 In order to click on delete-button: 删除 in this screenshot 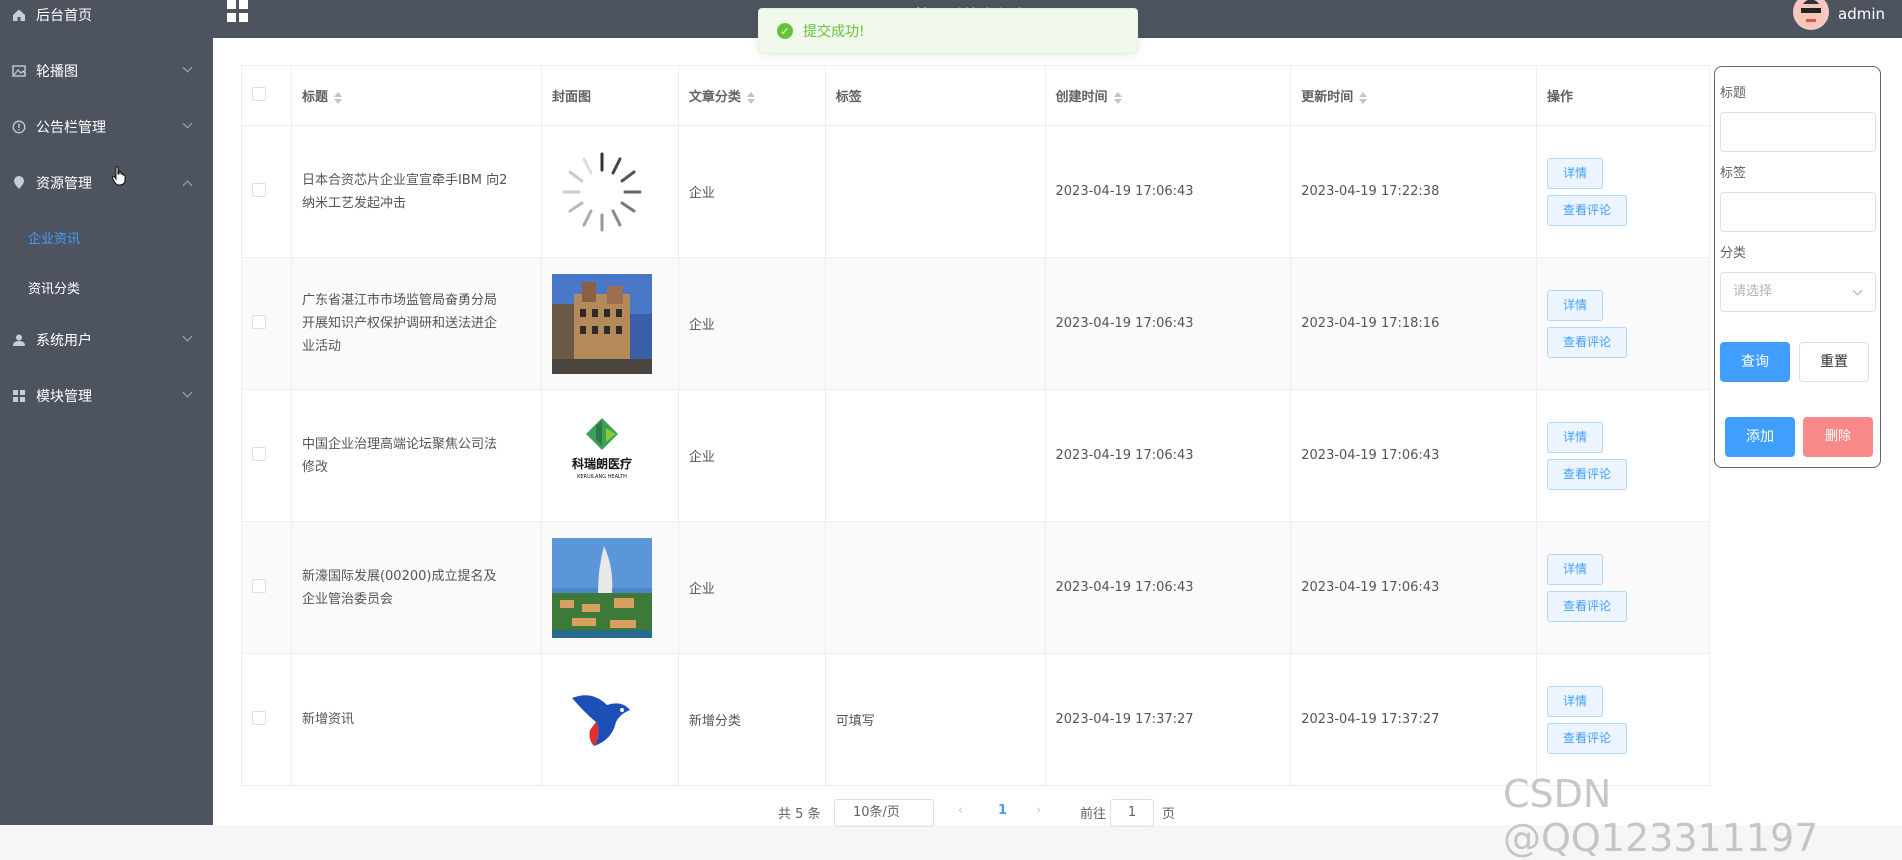, I will do `click(1838, 437)`.